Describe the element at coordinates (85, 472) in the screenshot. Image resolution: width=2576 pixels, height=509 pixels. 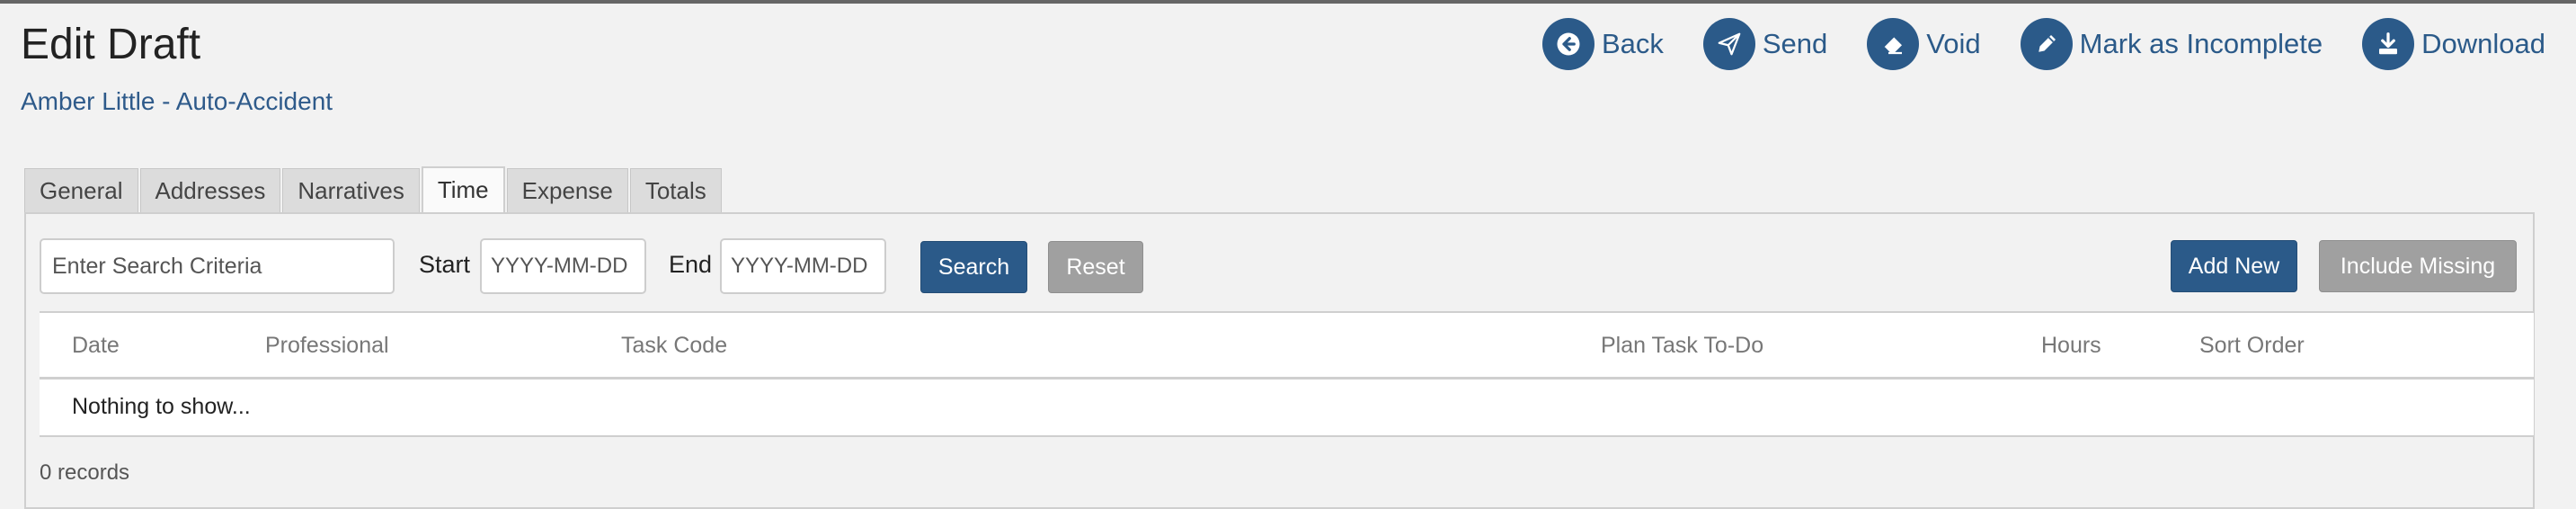
I see `record-count: 0 records` at that location.